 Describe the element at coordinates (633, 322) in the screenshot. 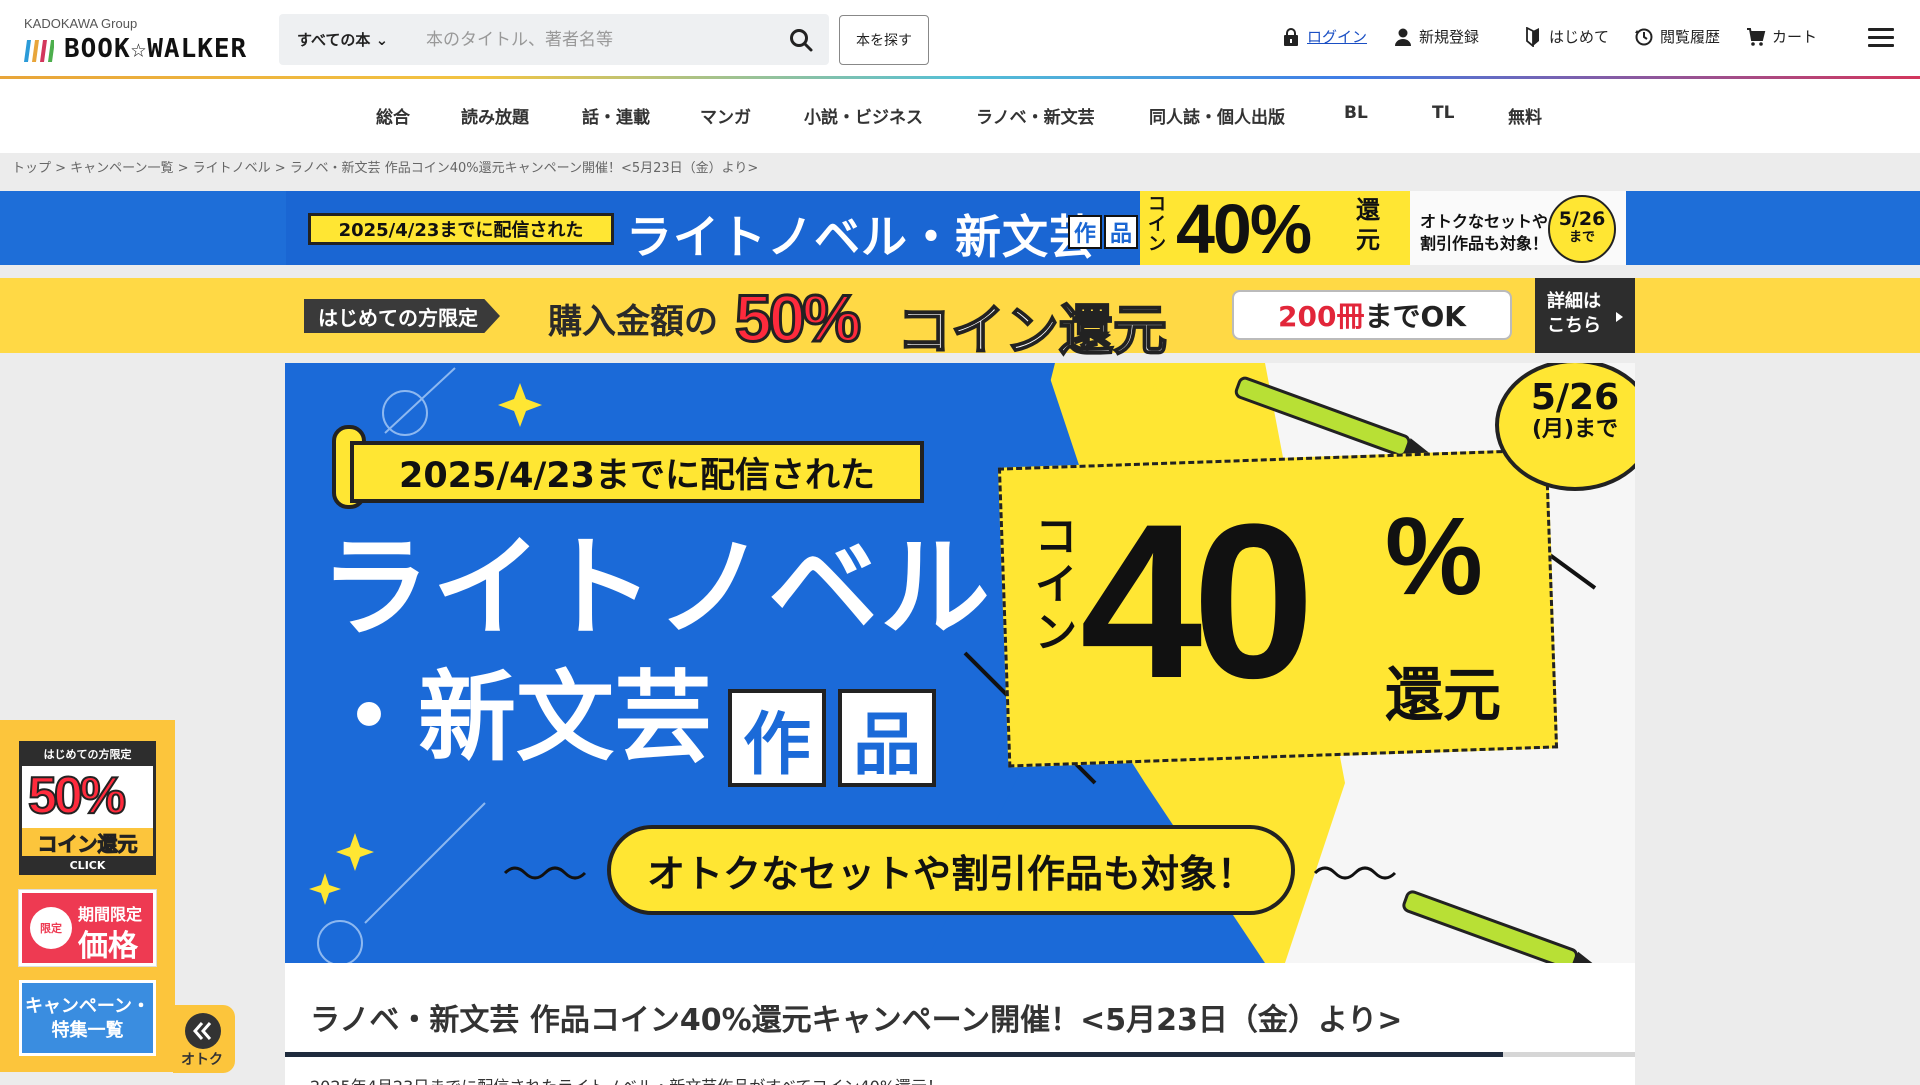

I see `banner2-text1: 購入金額の` at that location.